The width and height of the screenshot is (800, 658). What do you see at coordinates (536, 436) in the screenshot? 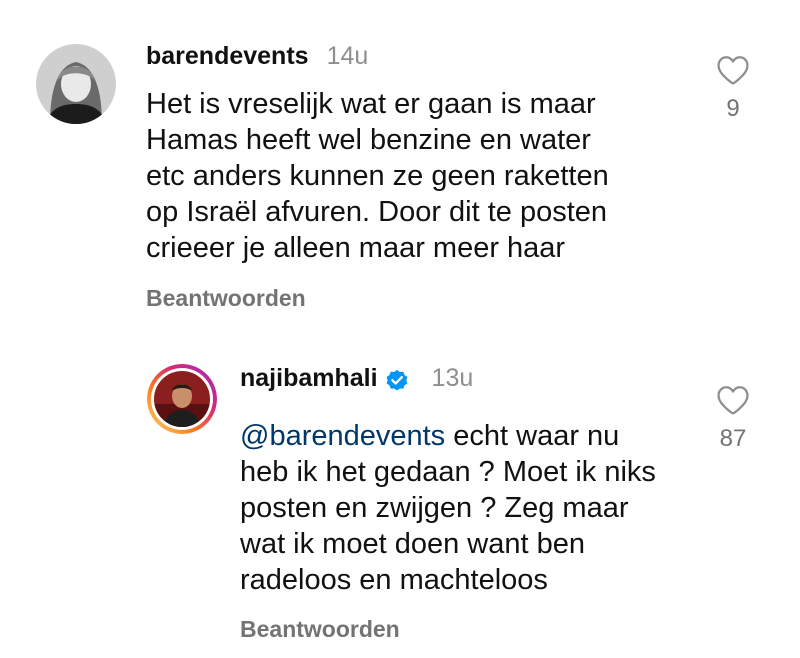
I see `comment-line-text: echt waar nu` at bounding box center [536, 436].